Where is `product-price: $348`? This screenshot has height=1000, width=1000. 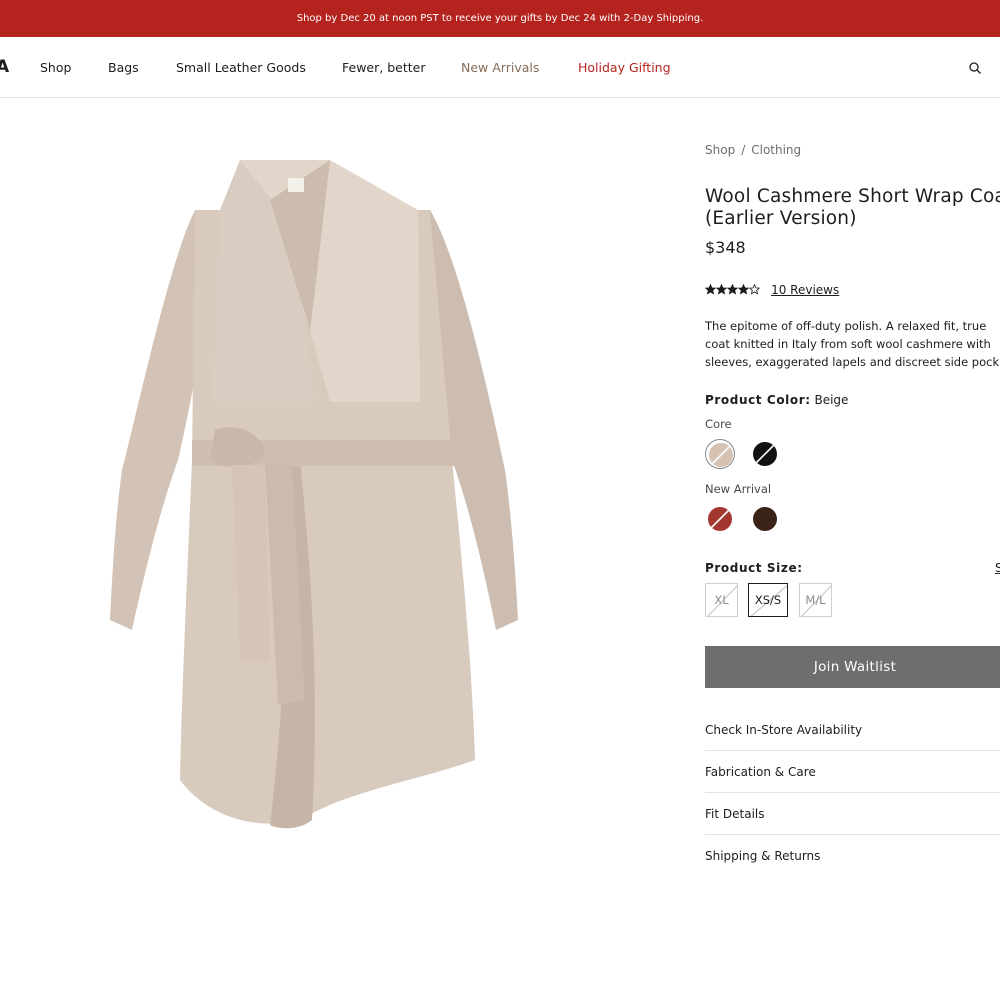
product-price: $348 is located at coordinates (725, 247).